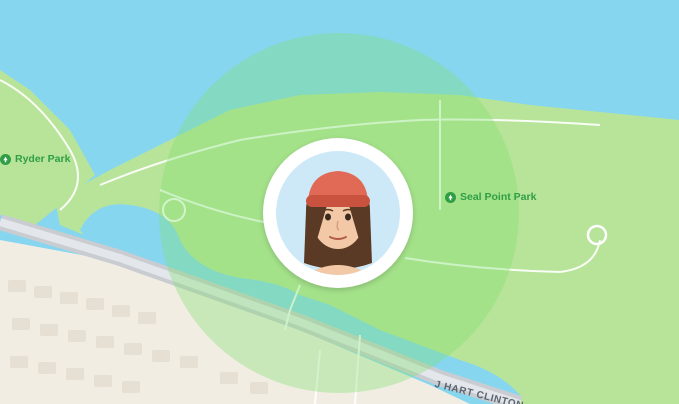 The height and width of the screenshot is (404, 679). I want to click on memoji-face-icon, so click(338, 223).